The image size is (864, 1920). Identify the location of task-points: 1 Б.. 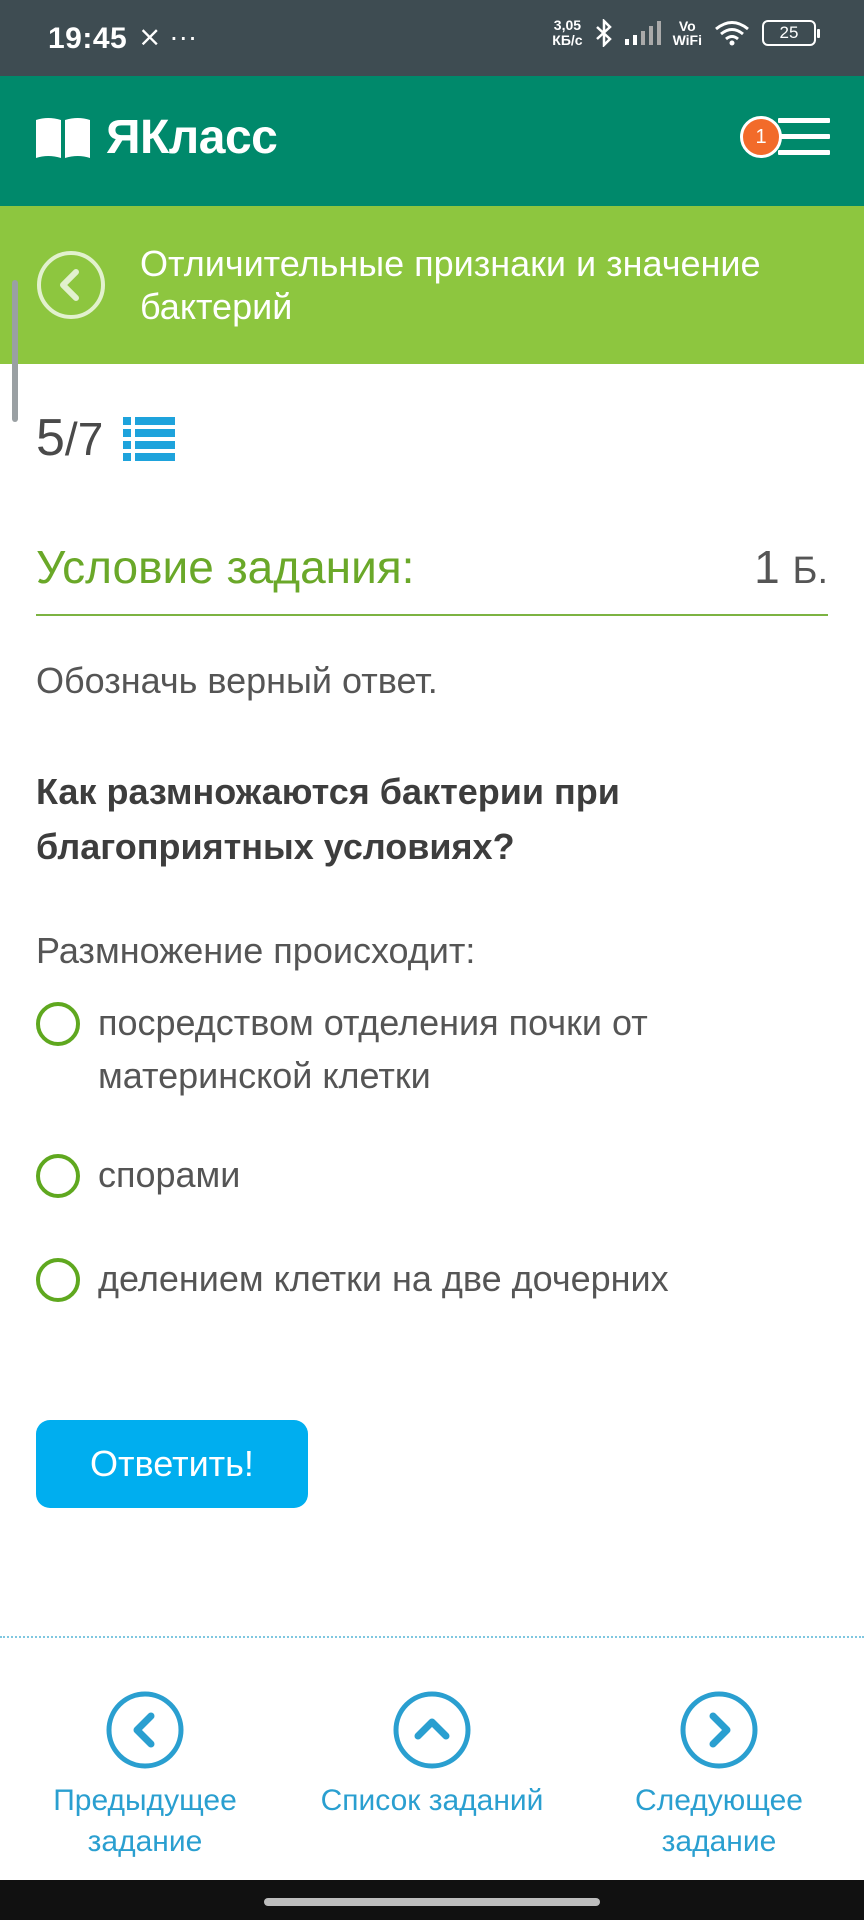
(791, 567).